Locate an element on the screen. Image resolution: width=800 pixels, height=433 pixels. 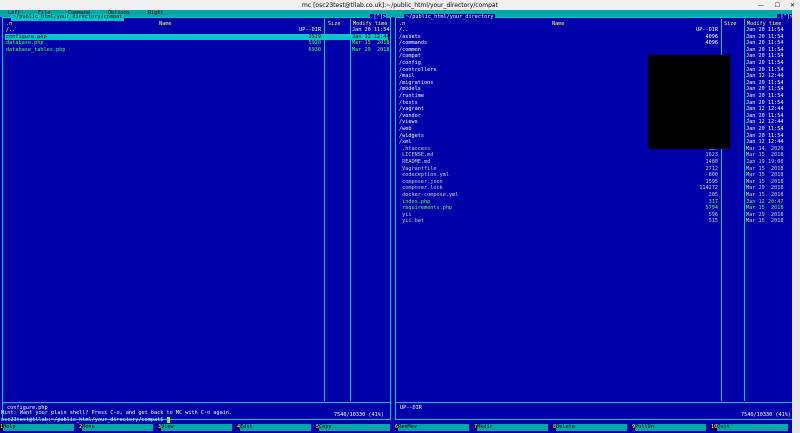
file-name: /config is located at coordinates (410, 63).